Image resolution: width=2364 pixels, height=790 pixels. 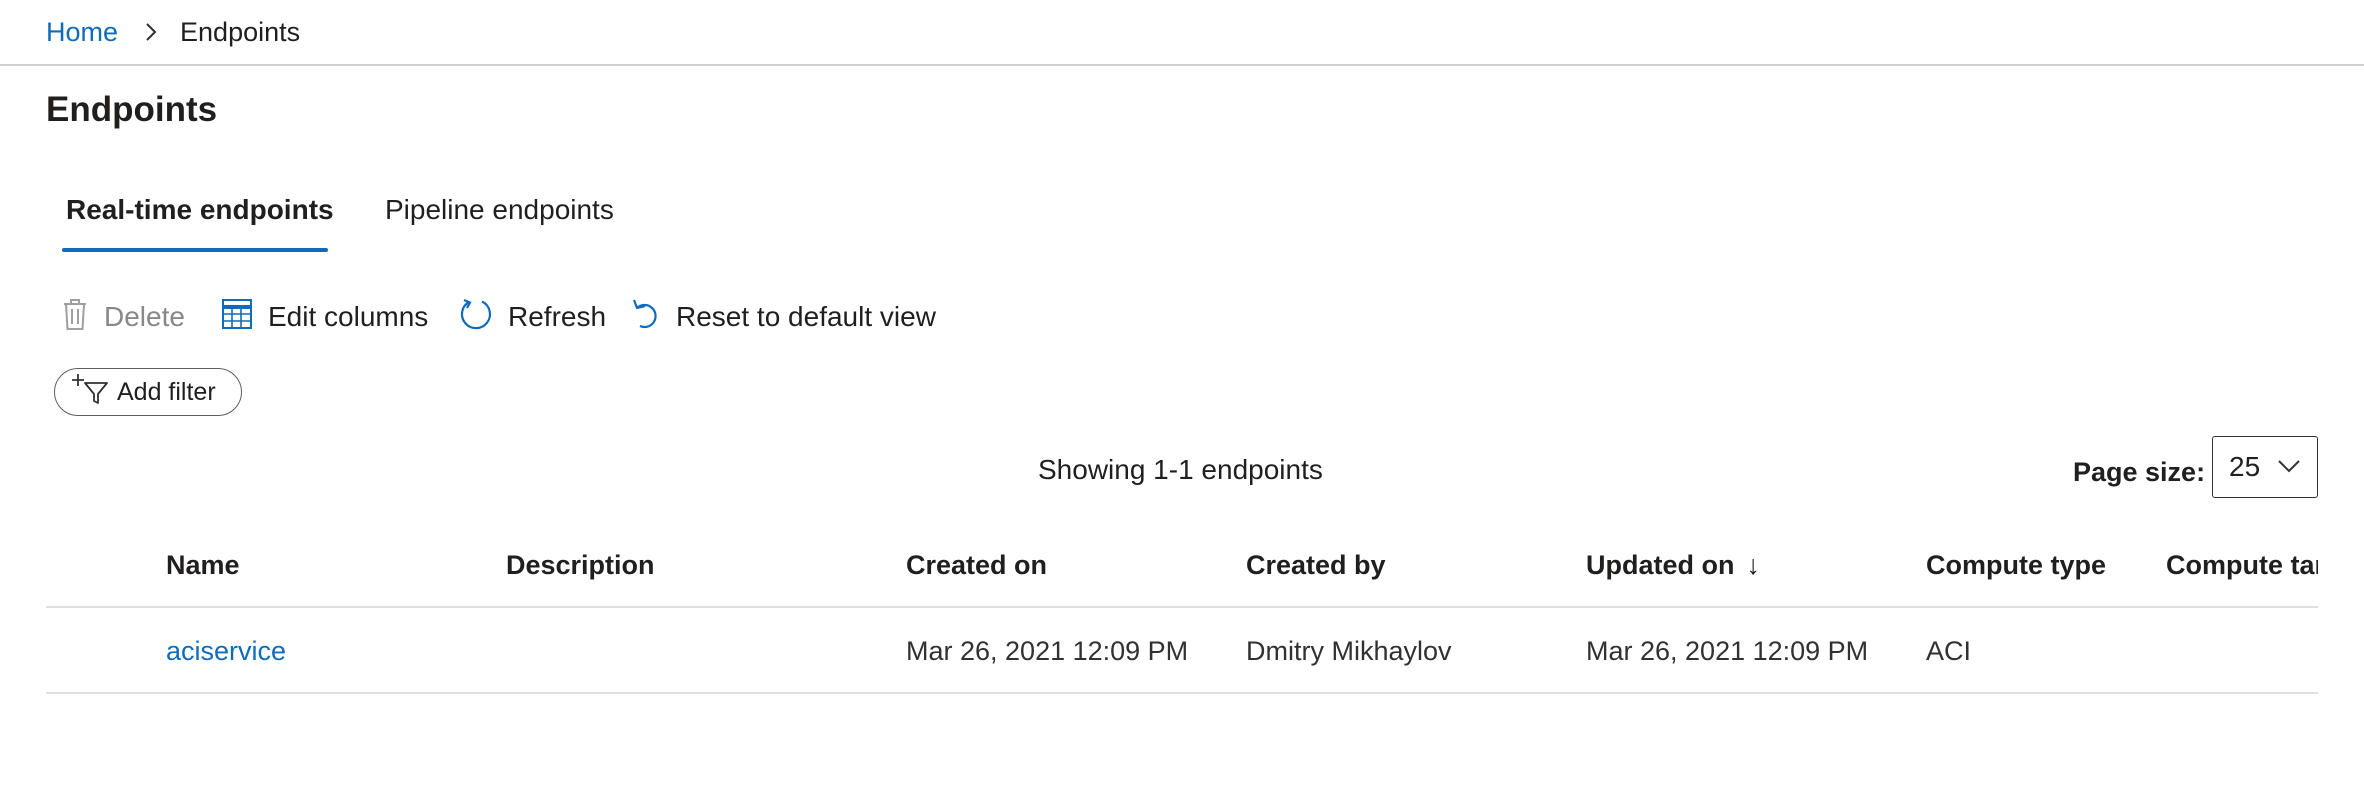 I want to click on refresh-icon, so click(x=483, y=317).